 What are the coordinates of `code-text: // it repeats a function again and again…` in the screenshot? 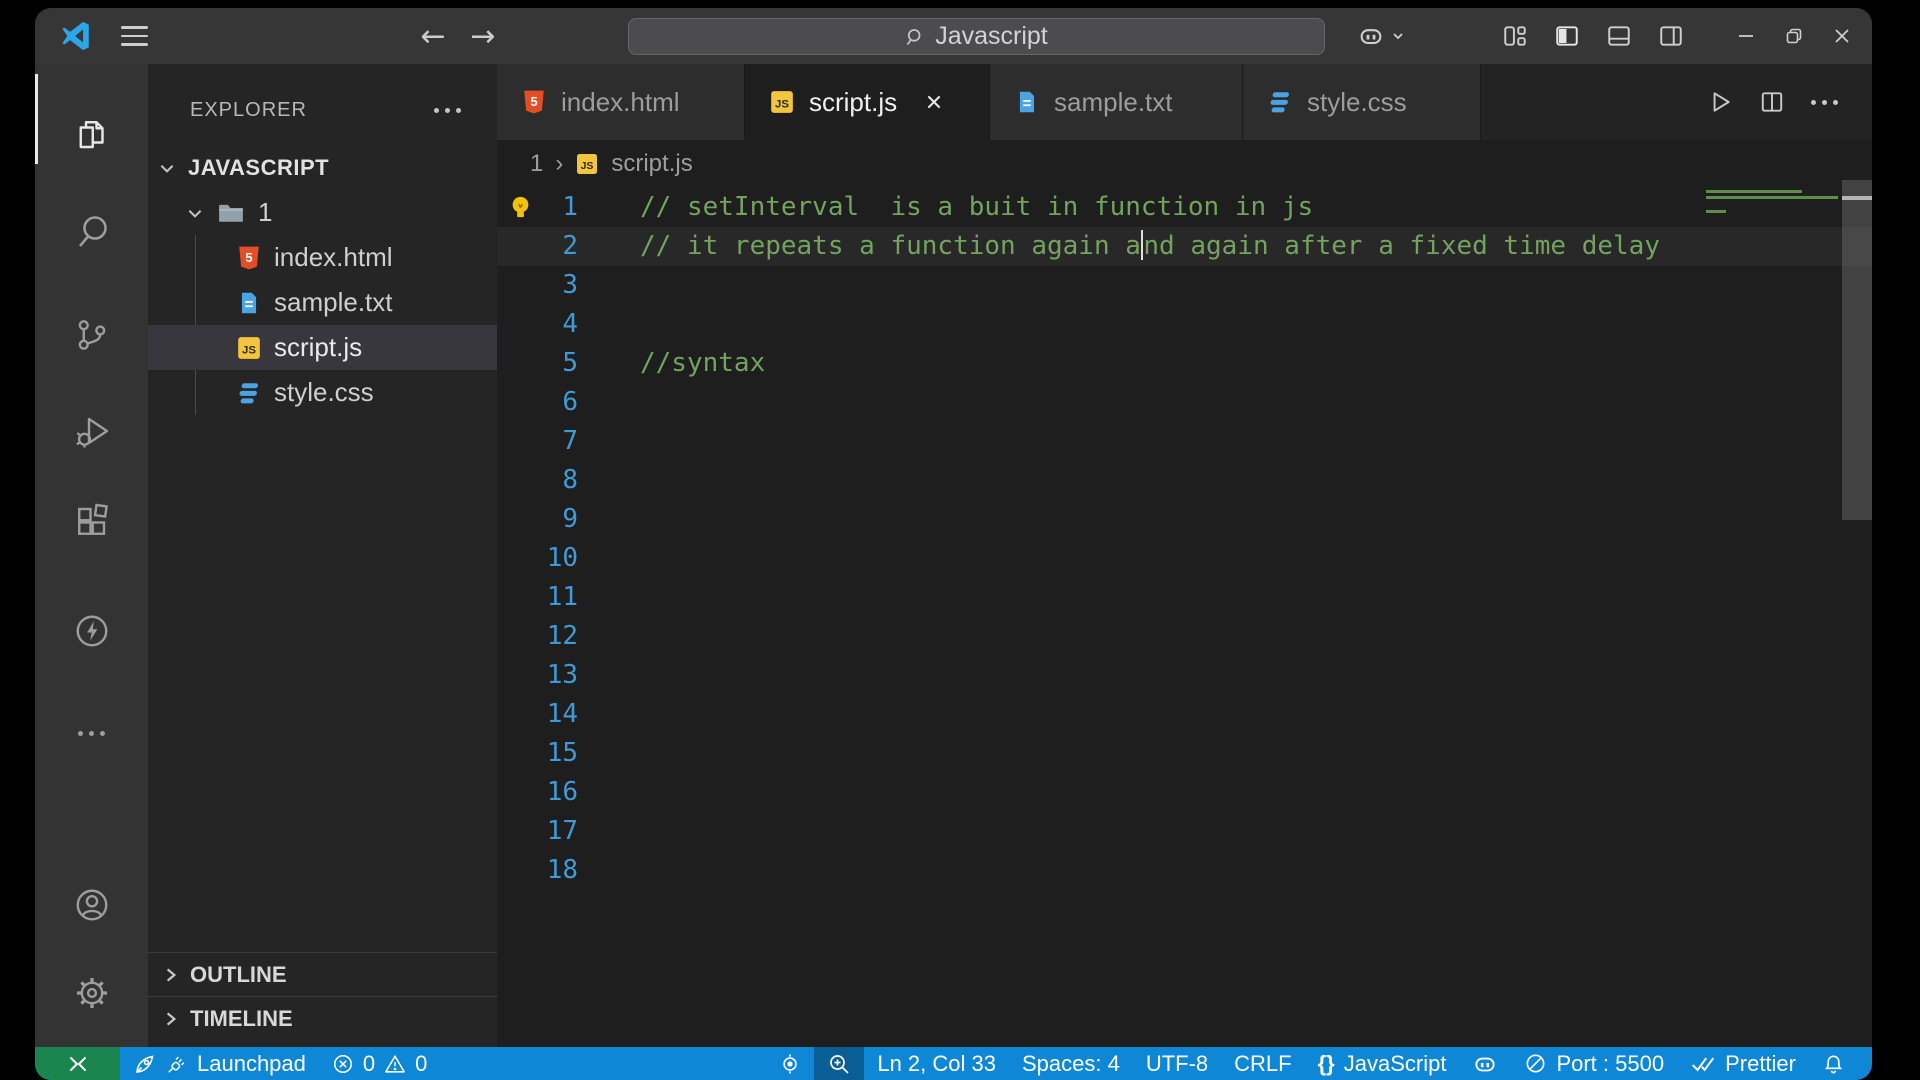 It's located at (1150, 245).